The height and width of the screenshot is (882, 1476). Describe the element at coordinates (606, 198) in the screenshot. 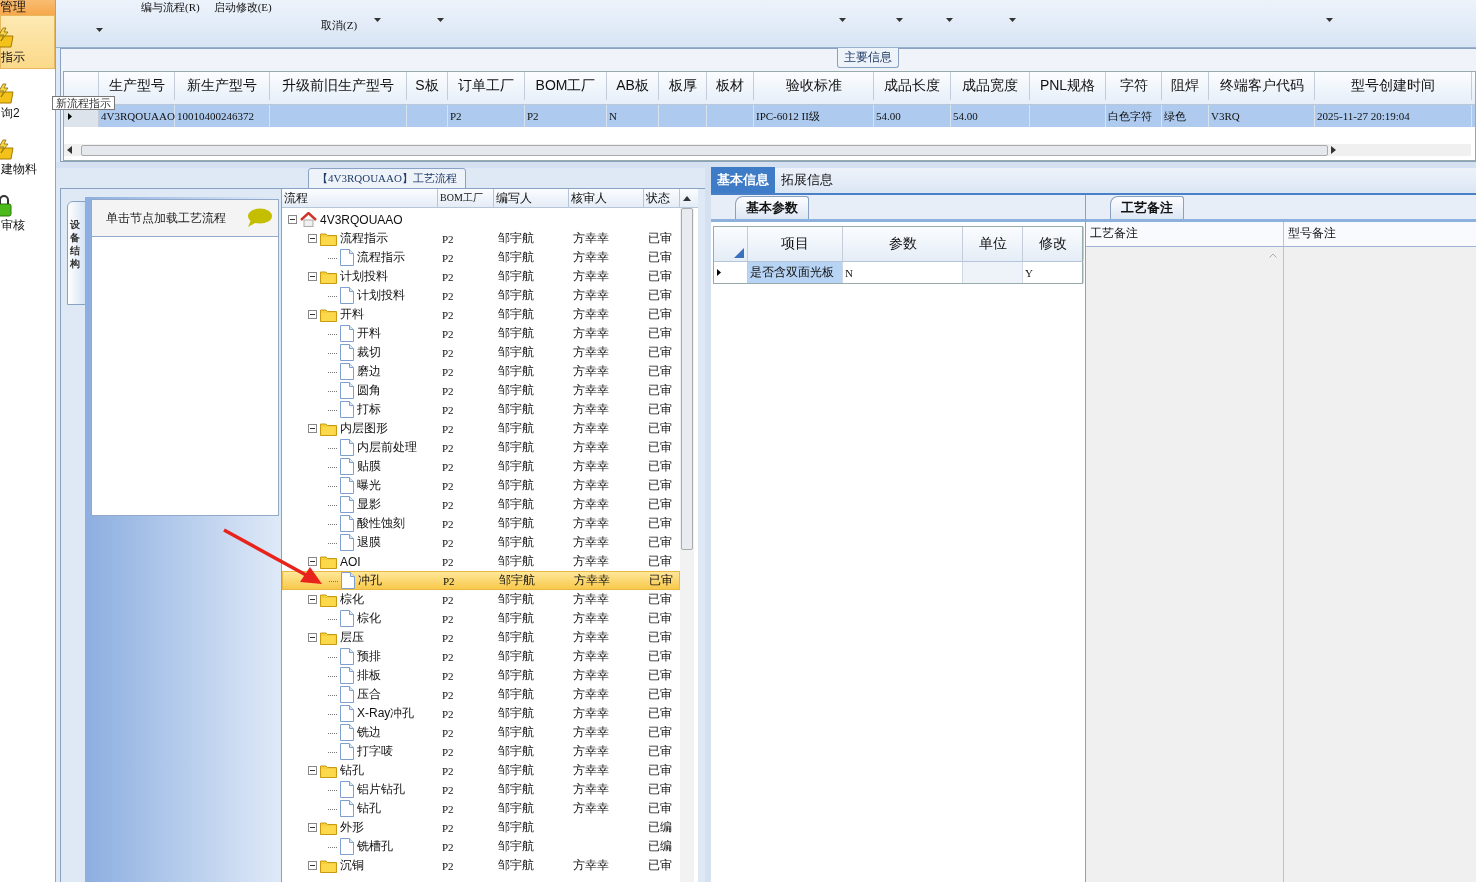

I see `column-header: 核审人` at that location.